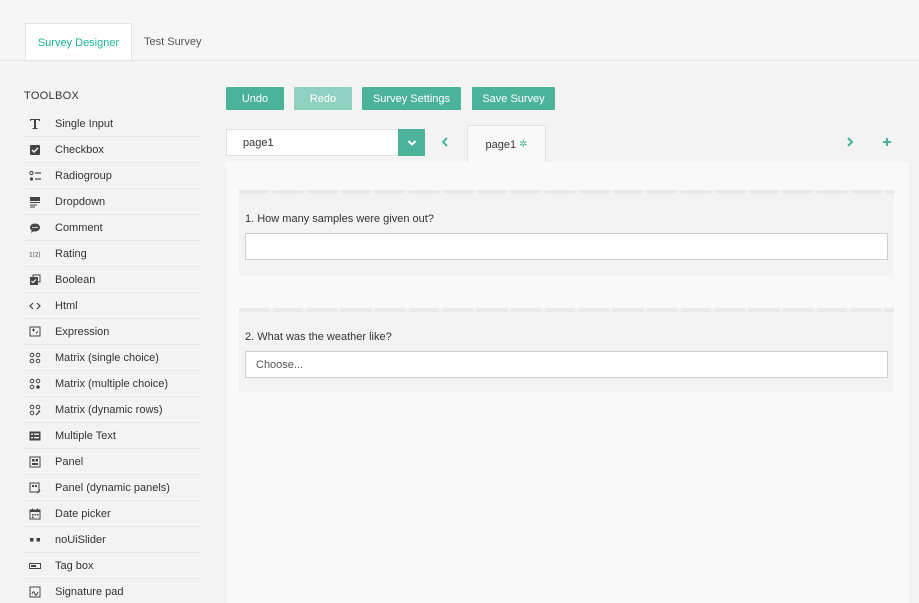 This screenshot has width=919, height=603. I want to click on toolbox-item-signature-pad: Signature pad, so click(112, 591).